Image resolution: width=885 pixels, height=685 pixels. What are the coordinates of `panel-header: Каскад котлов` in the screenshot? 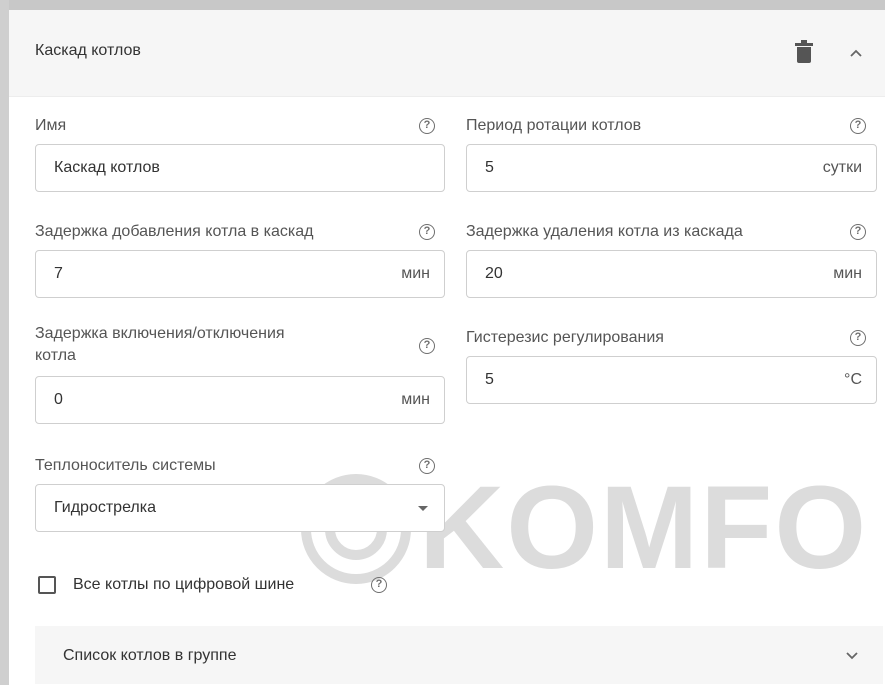 It's located at (447, 53).